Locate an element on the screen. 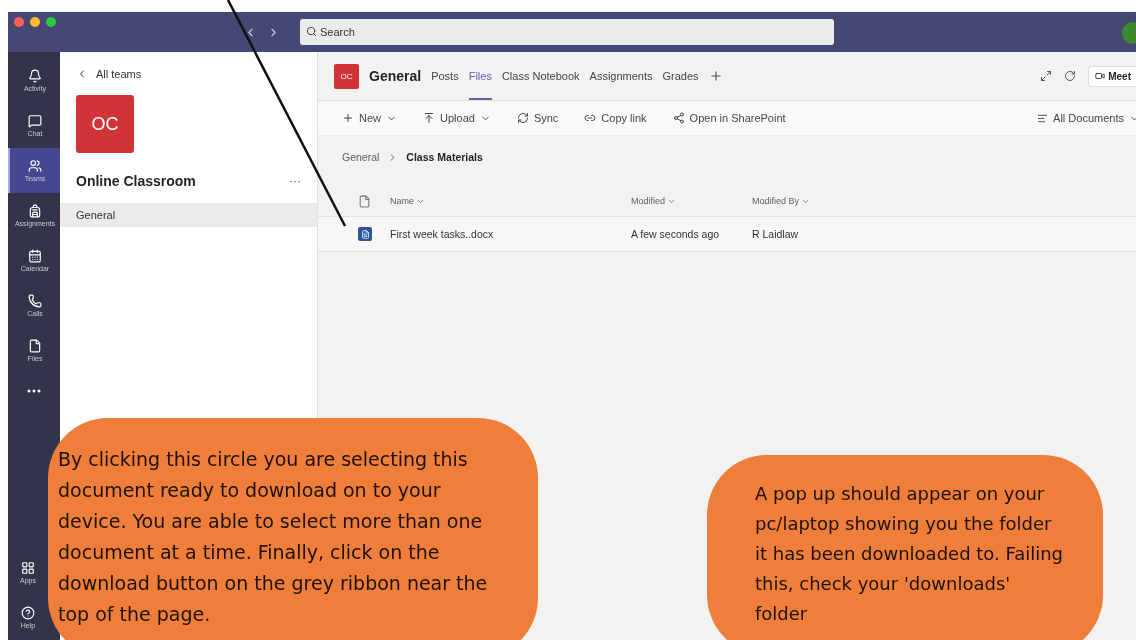 The image size is (1136, 640). phone-icon is located at coordinates (35, 301).